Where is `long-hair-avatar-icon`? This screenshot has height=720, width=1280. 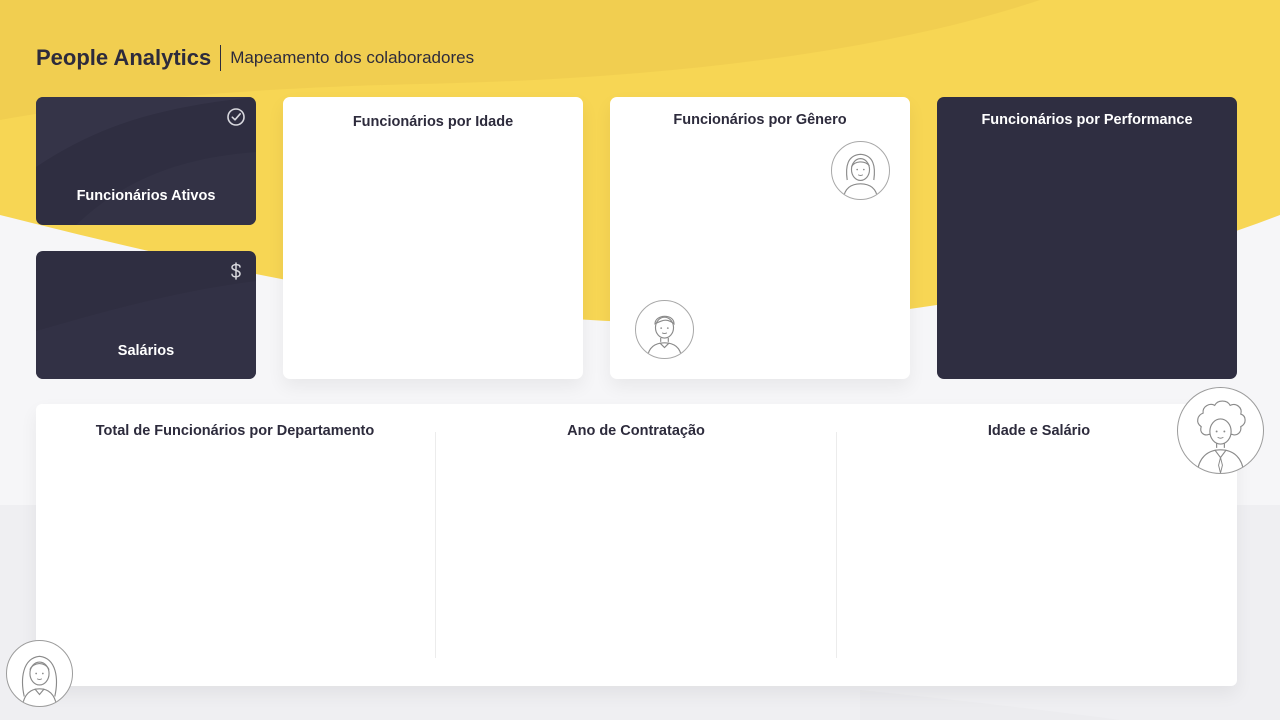
long-hair-avatar-icon is located at coordinates (39, 673).